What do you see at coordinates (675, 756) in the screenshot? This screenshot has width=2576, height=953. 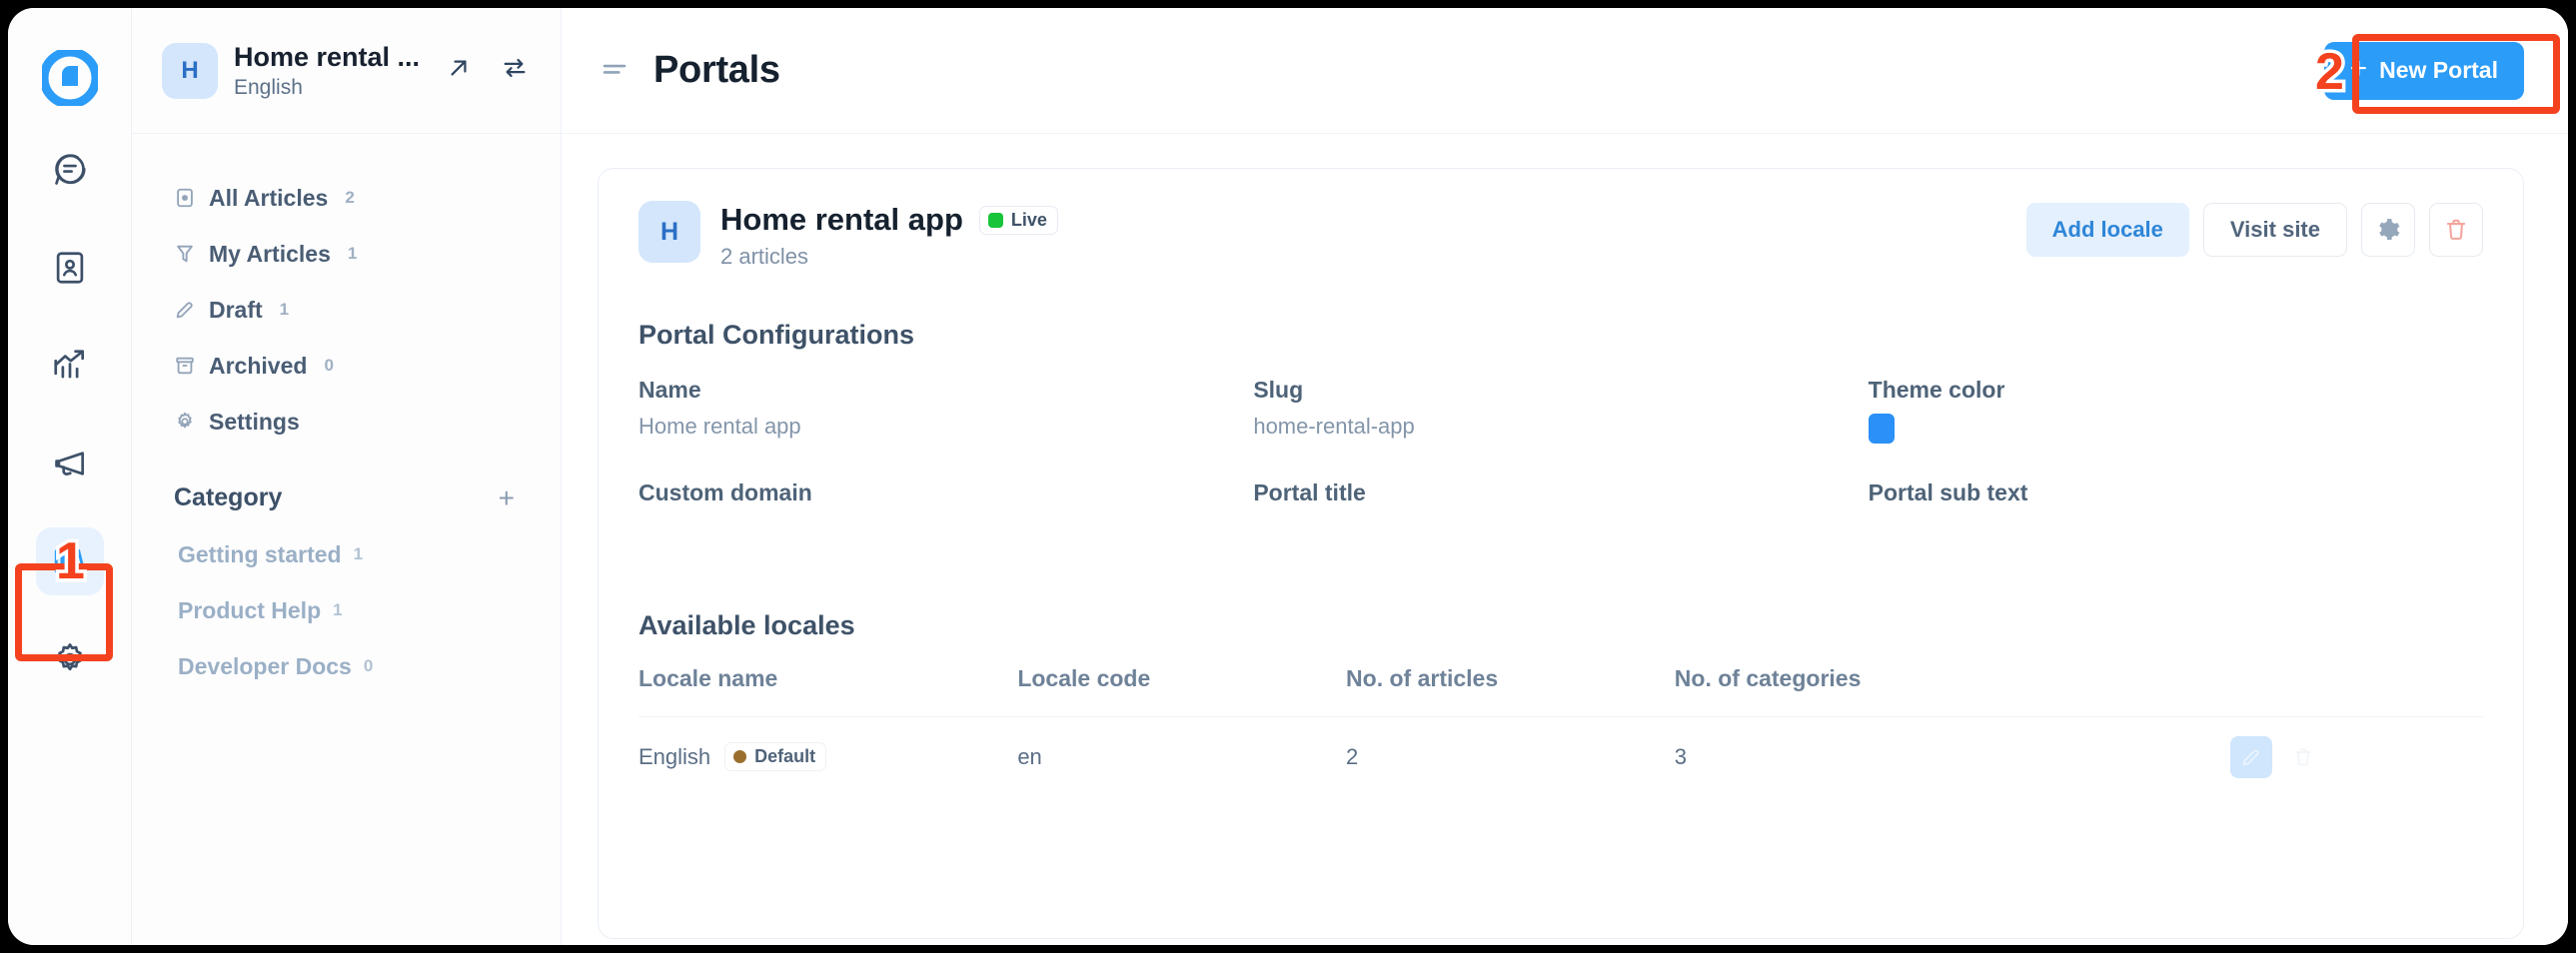 I see `locale-name: English` at bounding box center [675, 756].